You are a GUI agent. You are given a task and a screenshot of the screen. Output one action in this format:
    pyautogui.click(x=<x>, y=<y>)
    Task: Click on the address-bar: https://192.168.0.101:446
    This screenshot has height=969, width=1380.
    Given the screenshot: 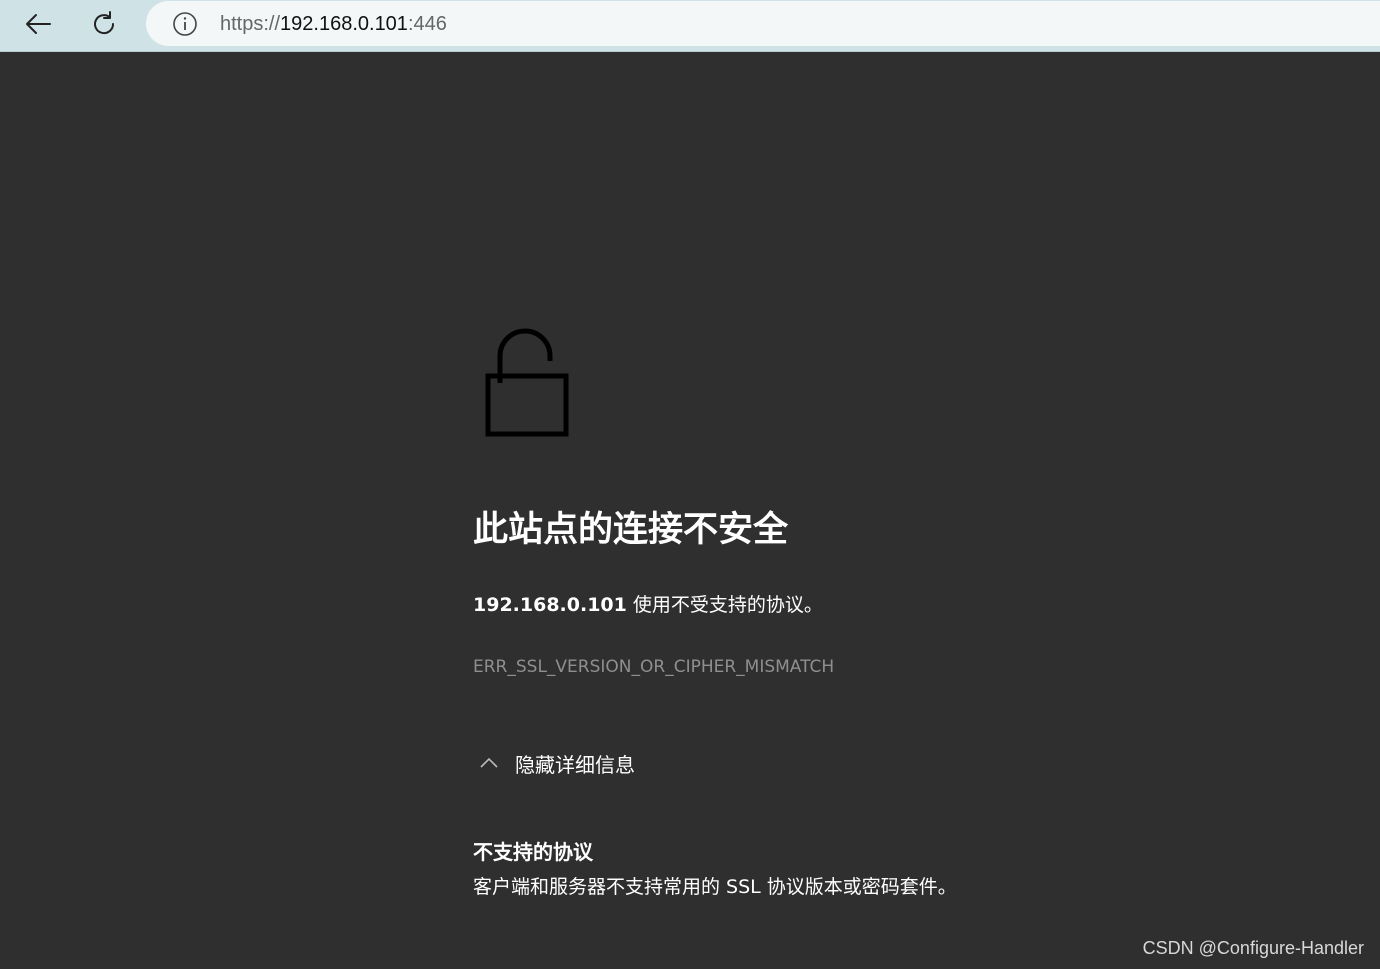 What is the action you would take?
    pyautogui.click(x=763, y=23)
    